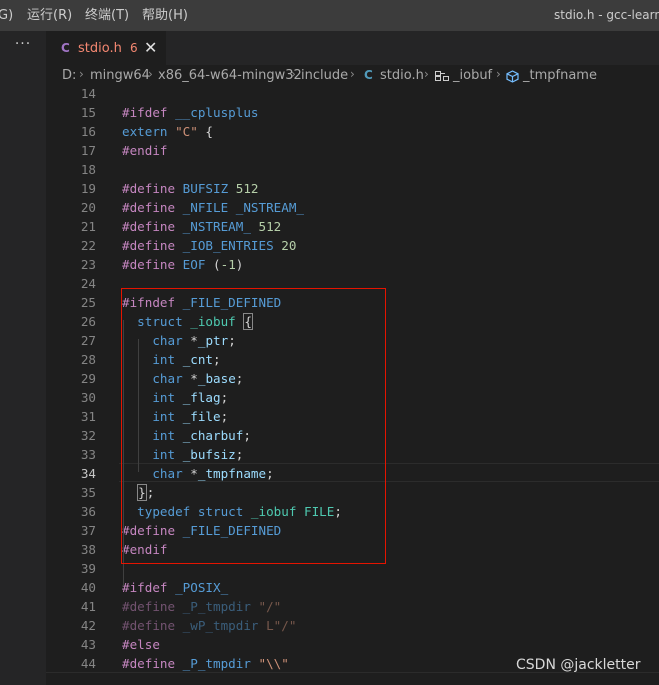 The height and width of the screenshot is (685, 659). What do you see at coordinates (402, 75) in the screenshot?
I see `breadcrumb-file: stdio.h` at bounding box center [402, 75].